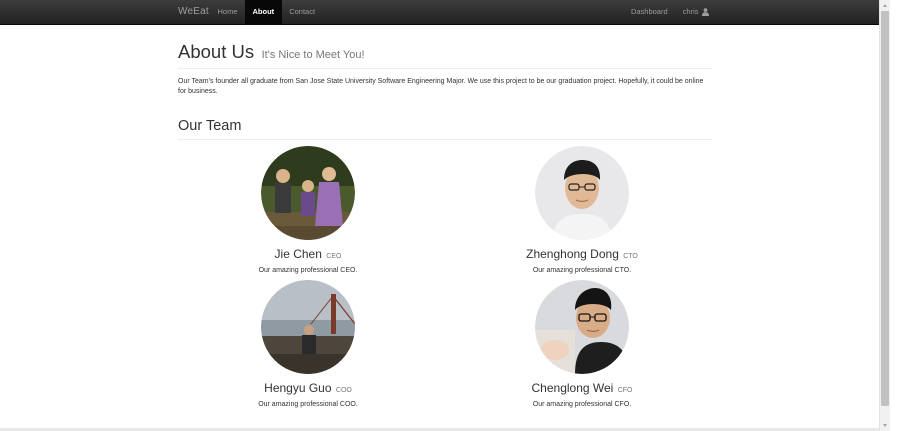 The image size is (900, 431). I want to click on nav-about-link: About, so click(263, 12).